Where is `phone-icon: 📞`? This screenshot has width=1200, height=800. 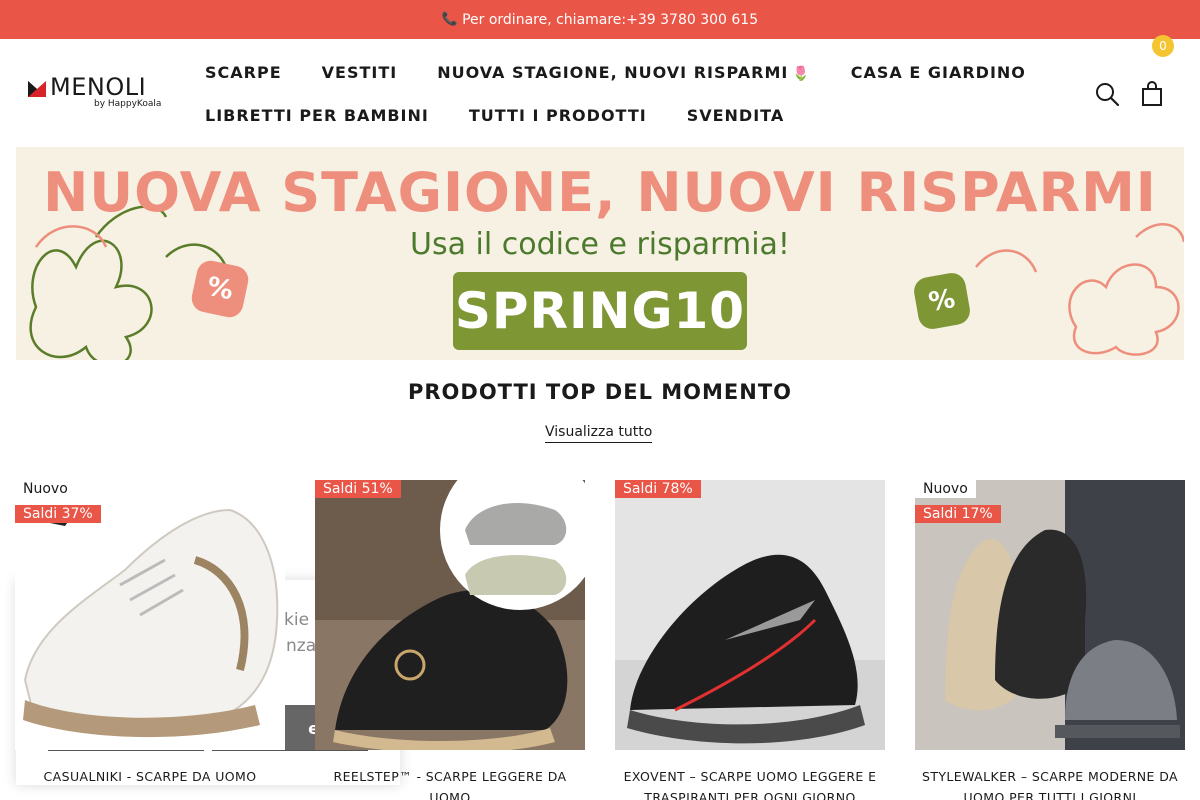
phone-icon: 📞 is located at coordinates (450, 19).